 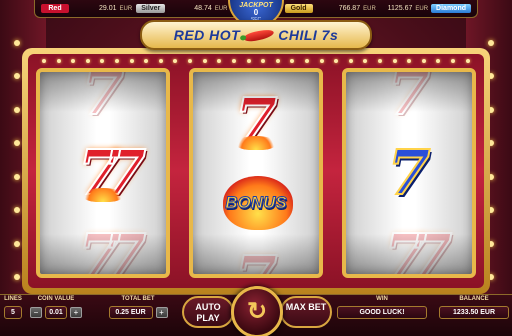 I want to click on total-bet-caption: TOTAL BET, so click(x=138, y=299).